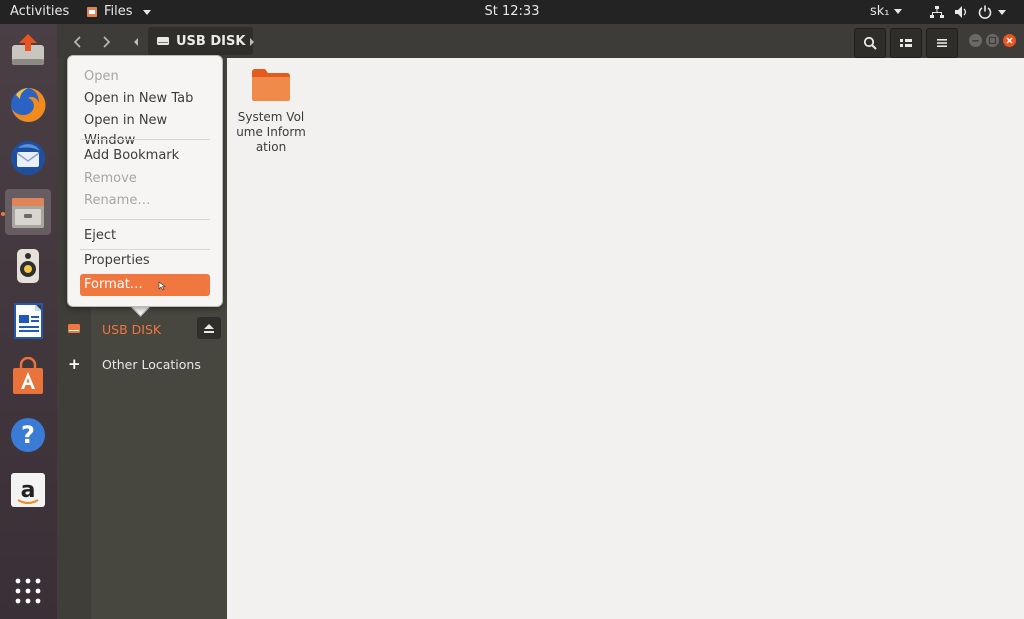 This screenshot has width=1024, height=619. I want to click on network-icon, so click(937, 12).